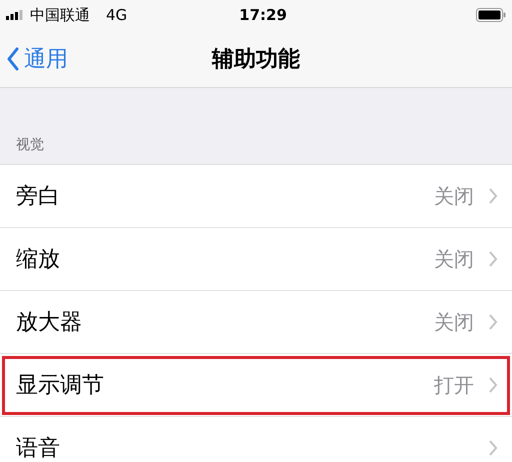 The width and height of the screenshot is (512, 462). Describe the element at coordinates (38, 197) in the screenshot. I see `row-label: 旁白` at that location.